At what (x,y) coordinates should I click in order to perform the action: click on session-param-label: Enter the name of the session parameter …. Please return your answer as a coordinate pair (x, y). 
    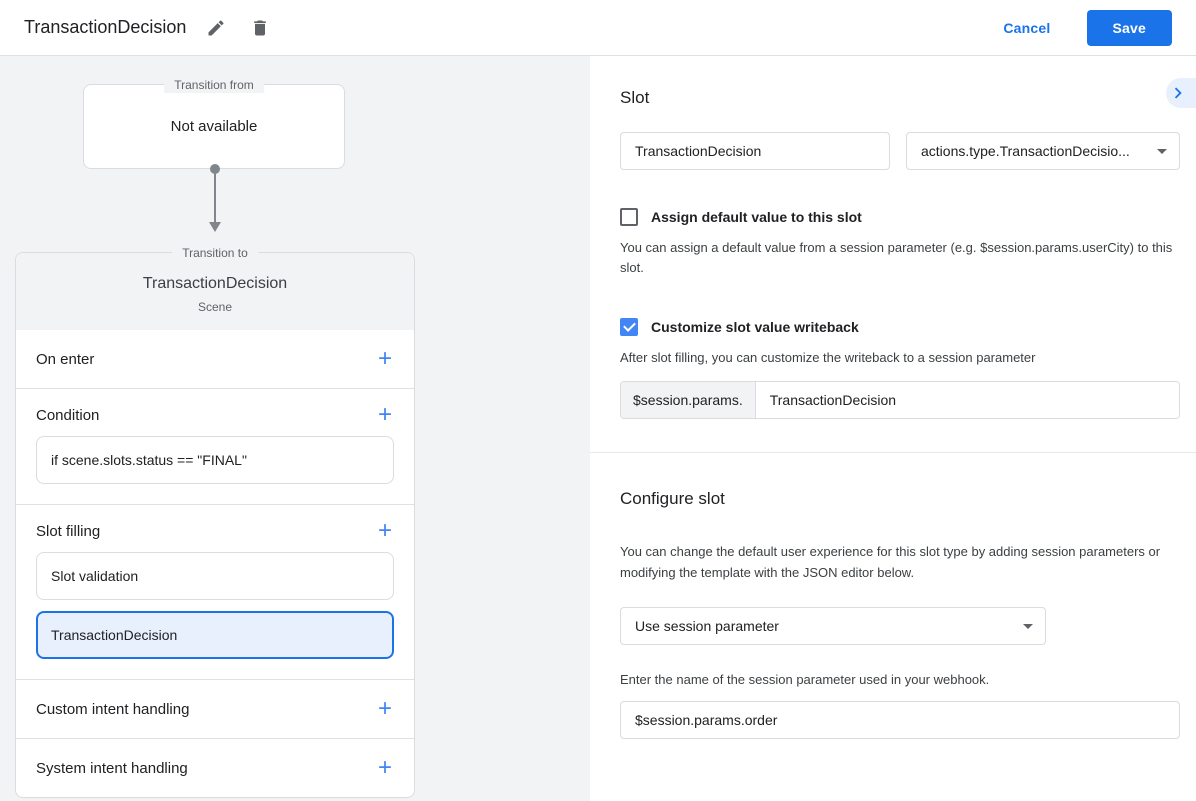
    Looking at the image, I should click on (805, 680).